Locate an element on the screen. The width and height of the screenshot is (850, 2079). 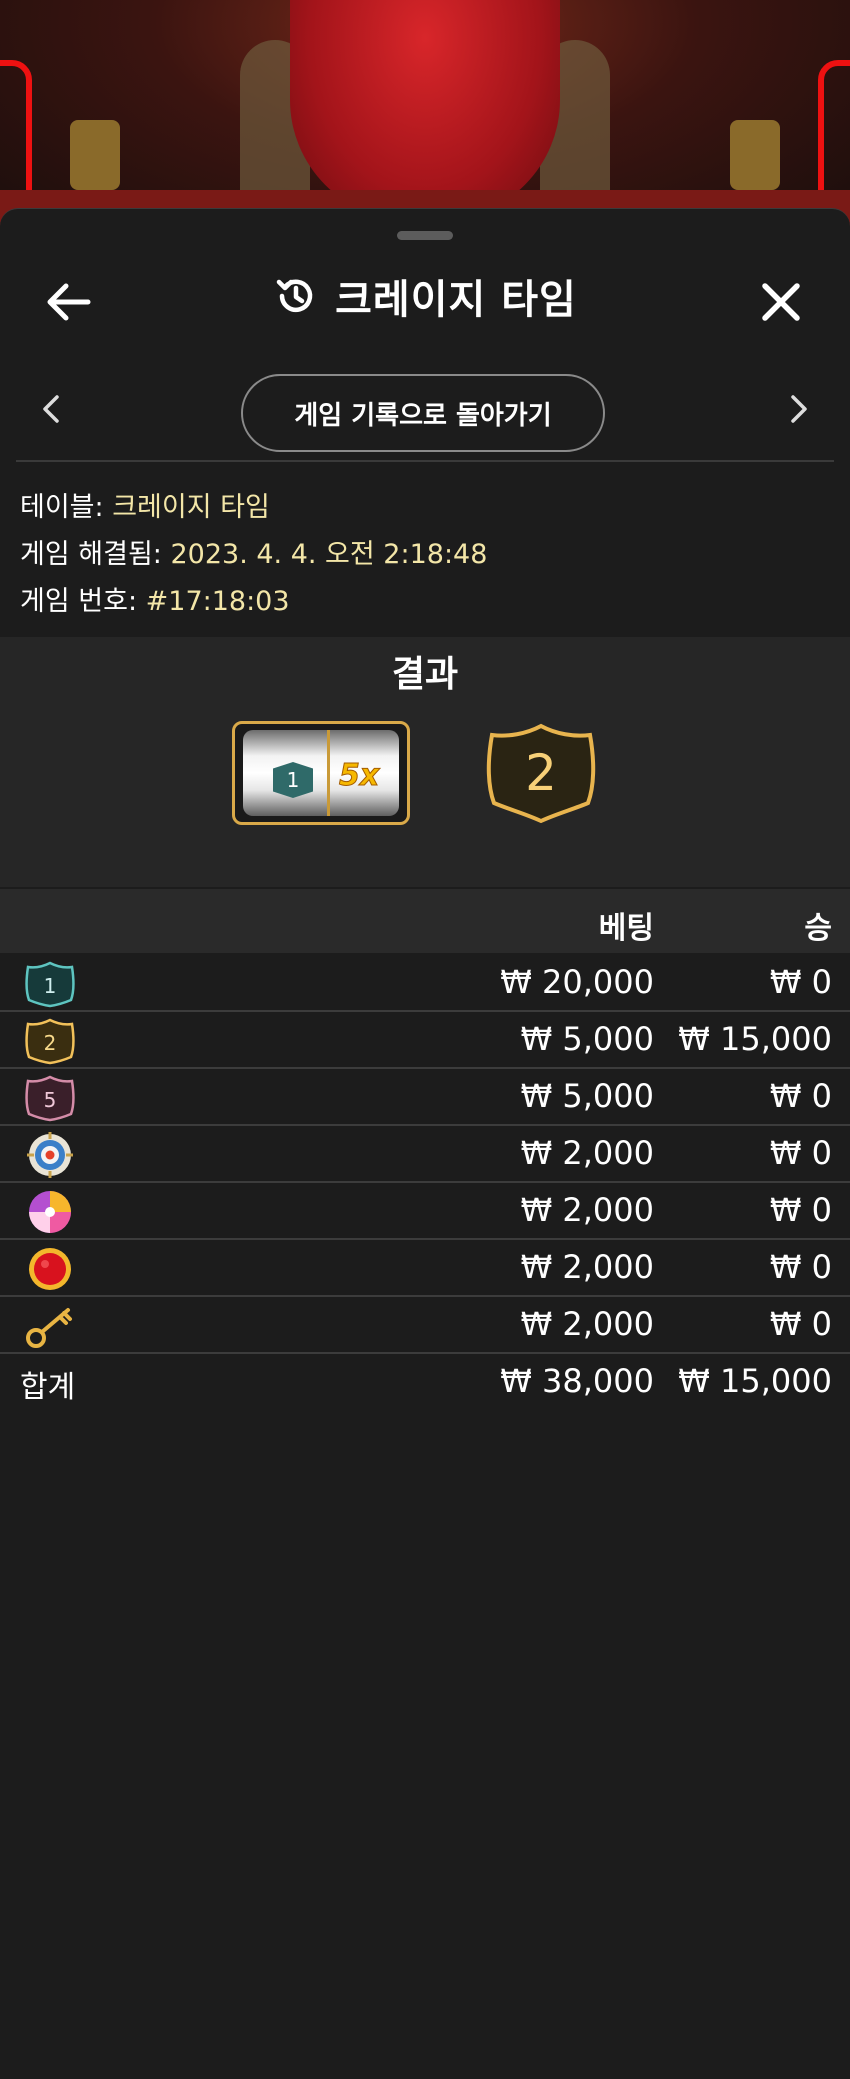
next-game-button is located at coordinates (799, 409).